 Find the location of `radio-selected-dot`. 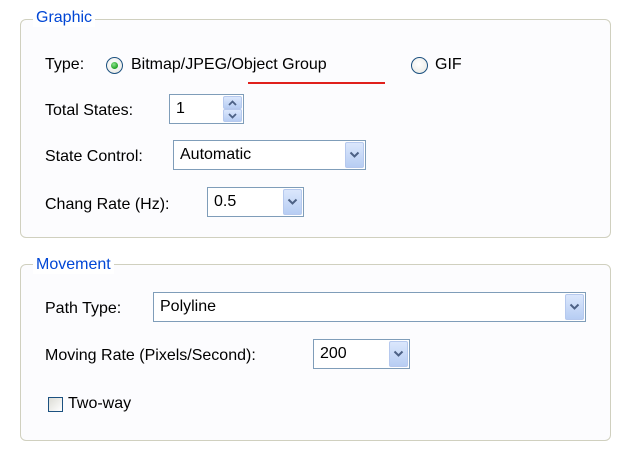

radio-selected-dot is located at coordinates (114, 65).